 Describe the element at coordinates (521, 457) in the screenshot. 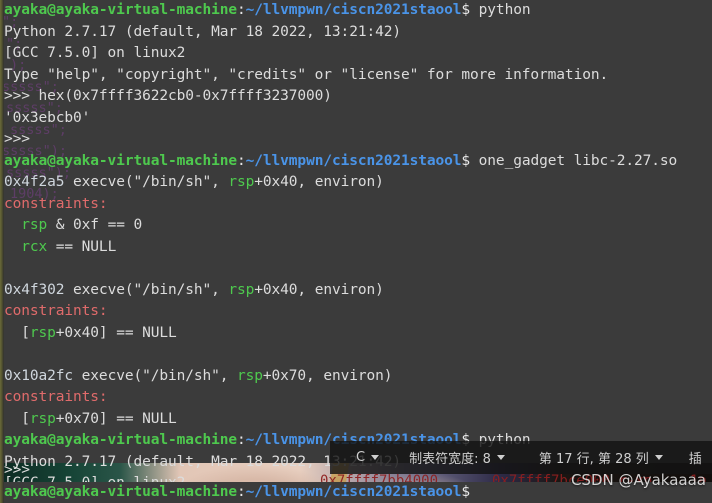

I see `status-bar: C 制表符宽度: 8 第 17 行, 第 28 列 插` at that location.